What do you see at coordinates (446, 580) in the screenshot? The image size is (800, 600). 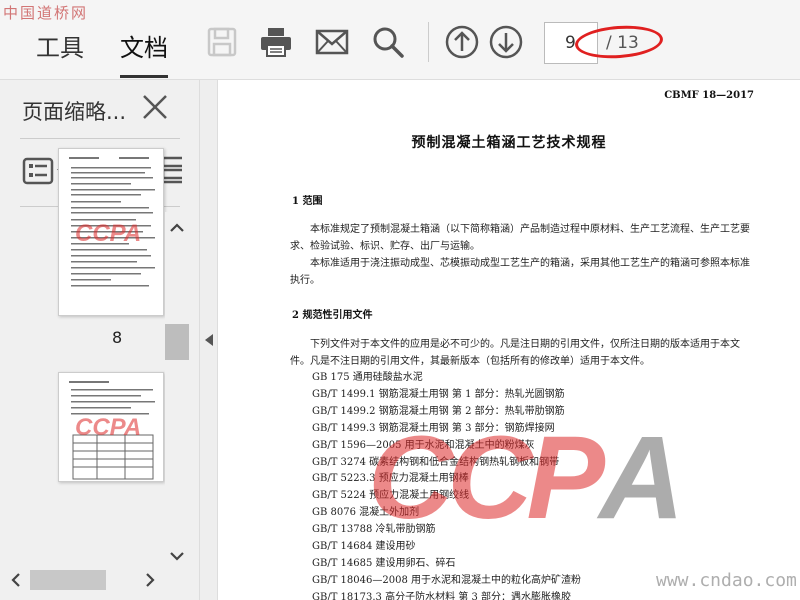 I see `reference-item: GB/T 18046—2008 用于水泥和混凝土中的粒化高炉矿渣粉` at bounding box center [446, 580].